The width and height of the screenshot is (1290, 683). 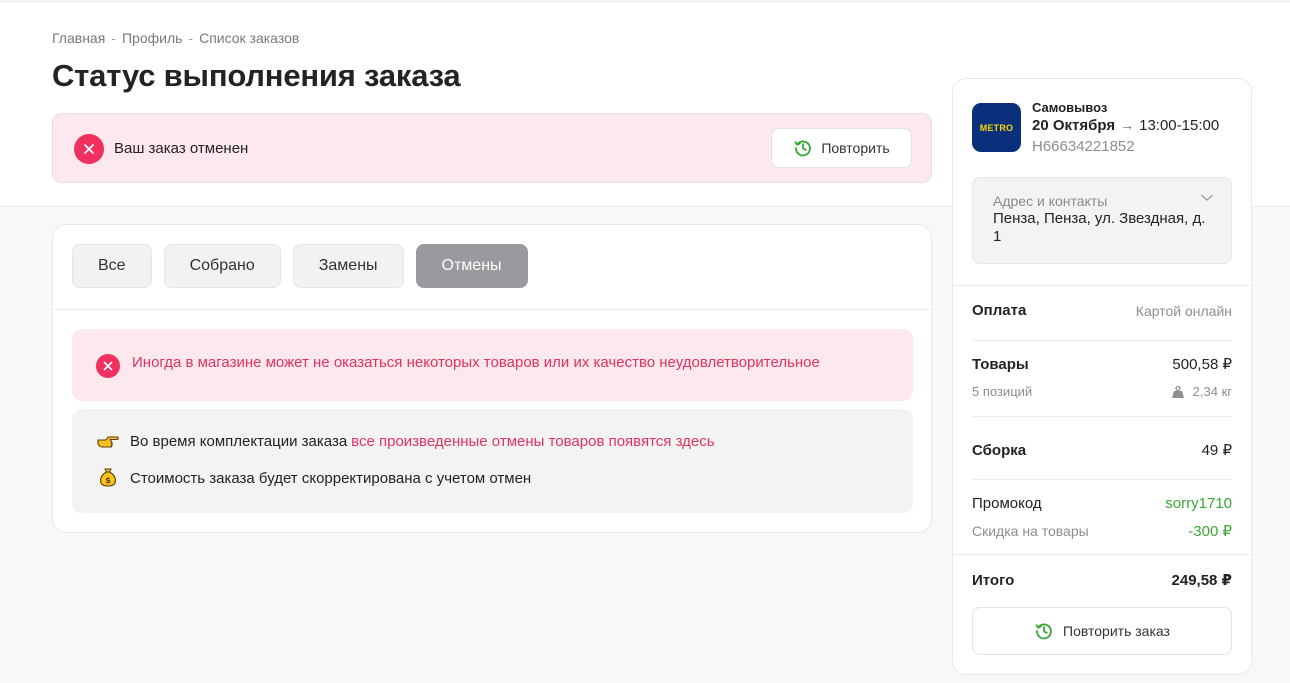 I want to click on order-cancelled-alert: Ваш заказ отменен Повторить, so click(x=492, y=148).